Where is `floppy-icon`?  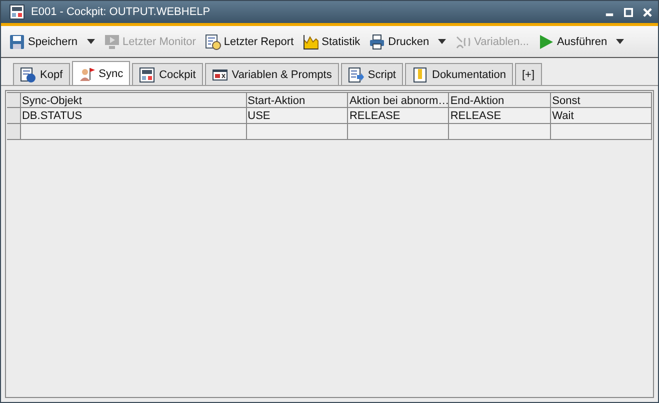
floppy-icon is located at coordinates (17, 42).